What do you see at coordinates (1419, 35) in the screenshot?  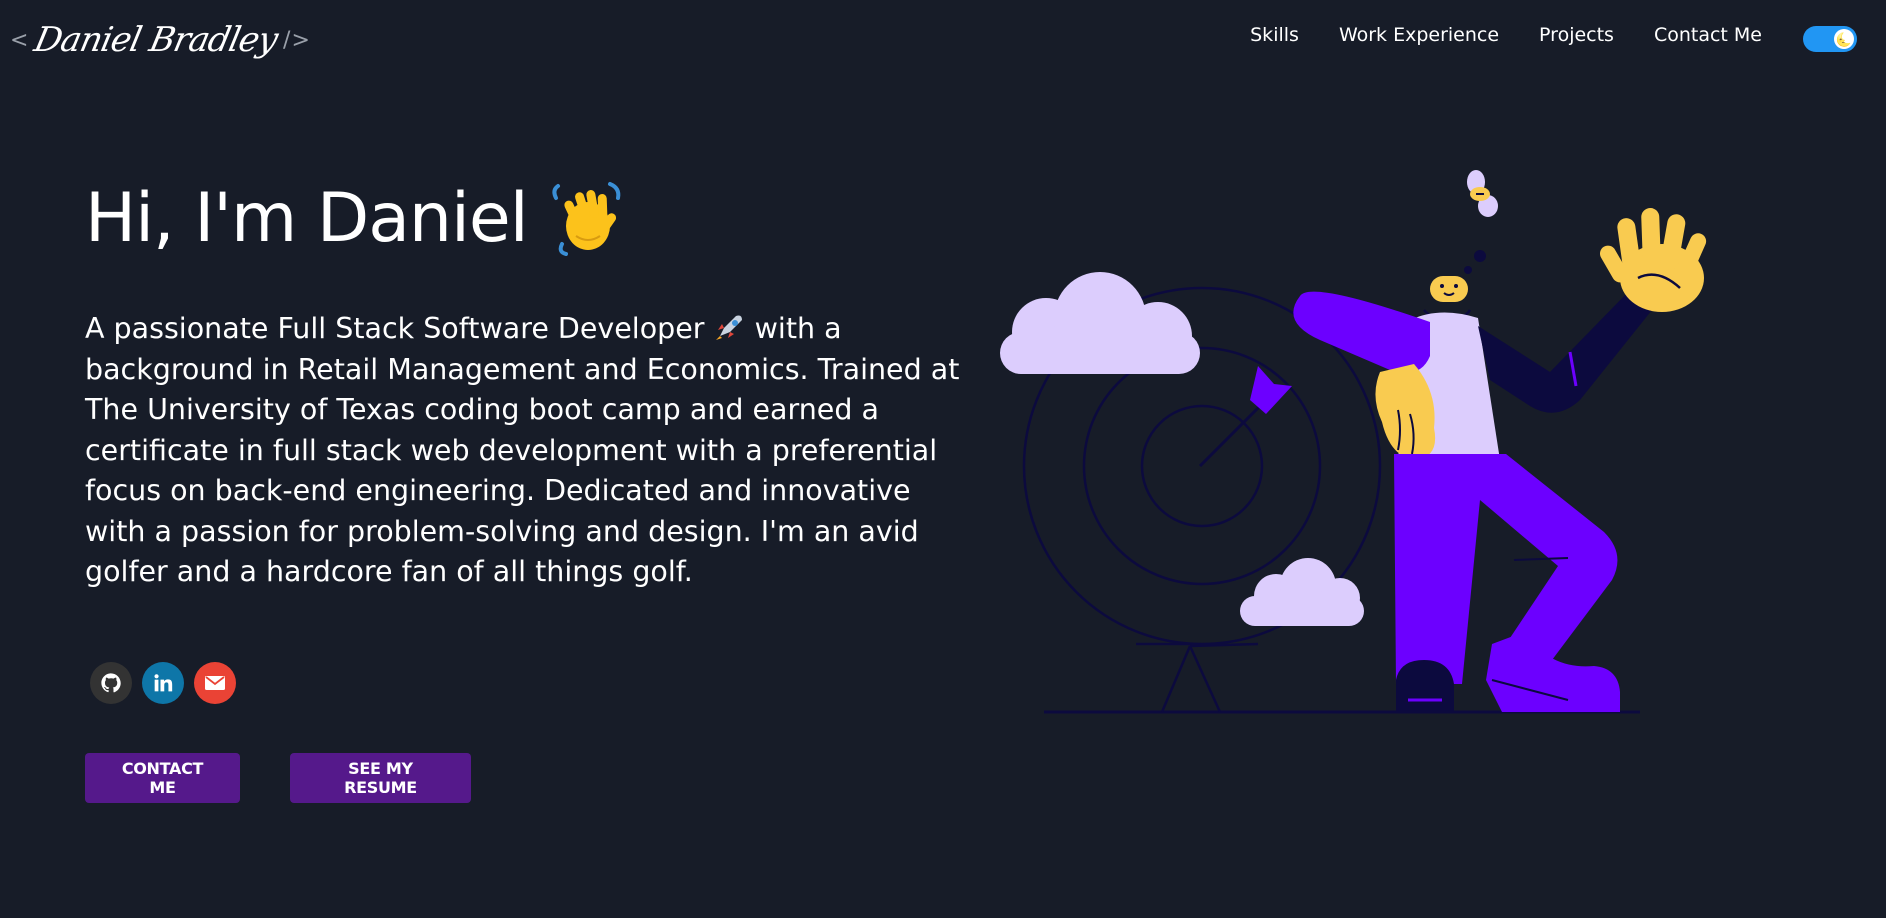 I see `nav-work-experience: Work Experience` at bounding box center [1419, 35].